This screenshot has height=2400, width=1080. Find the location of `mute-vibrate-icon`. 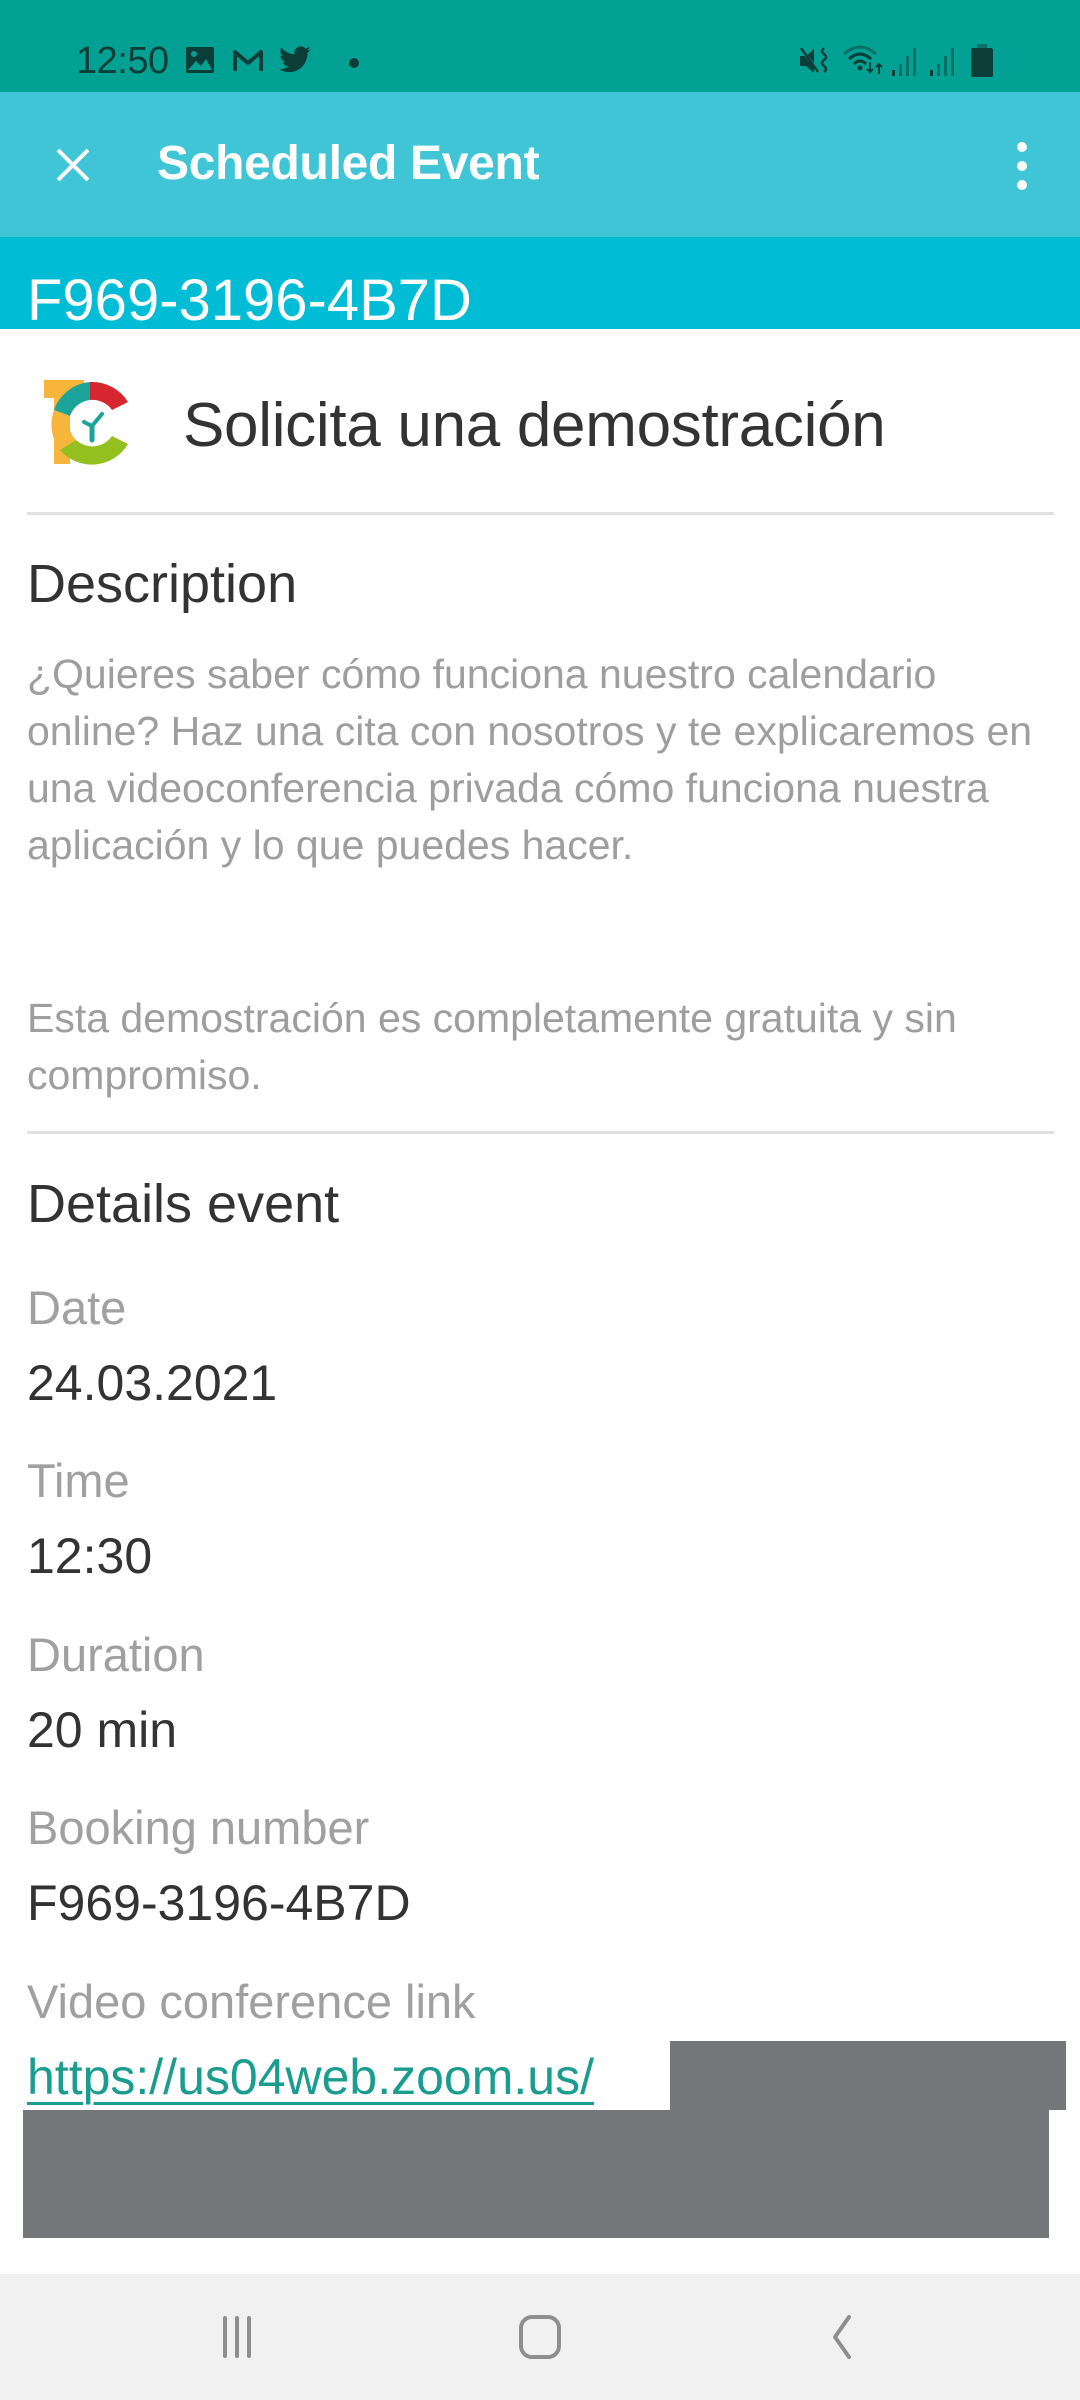

mute-vibrate-icon is located at coordinates (813, 60).